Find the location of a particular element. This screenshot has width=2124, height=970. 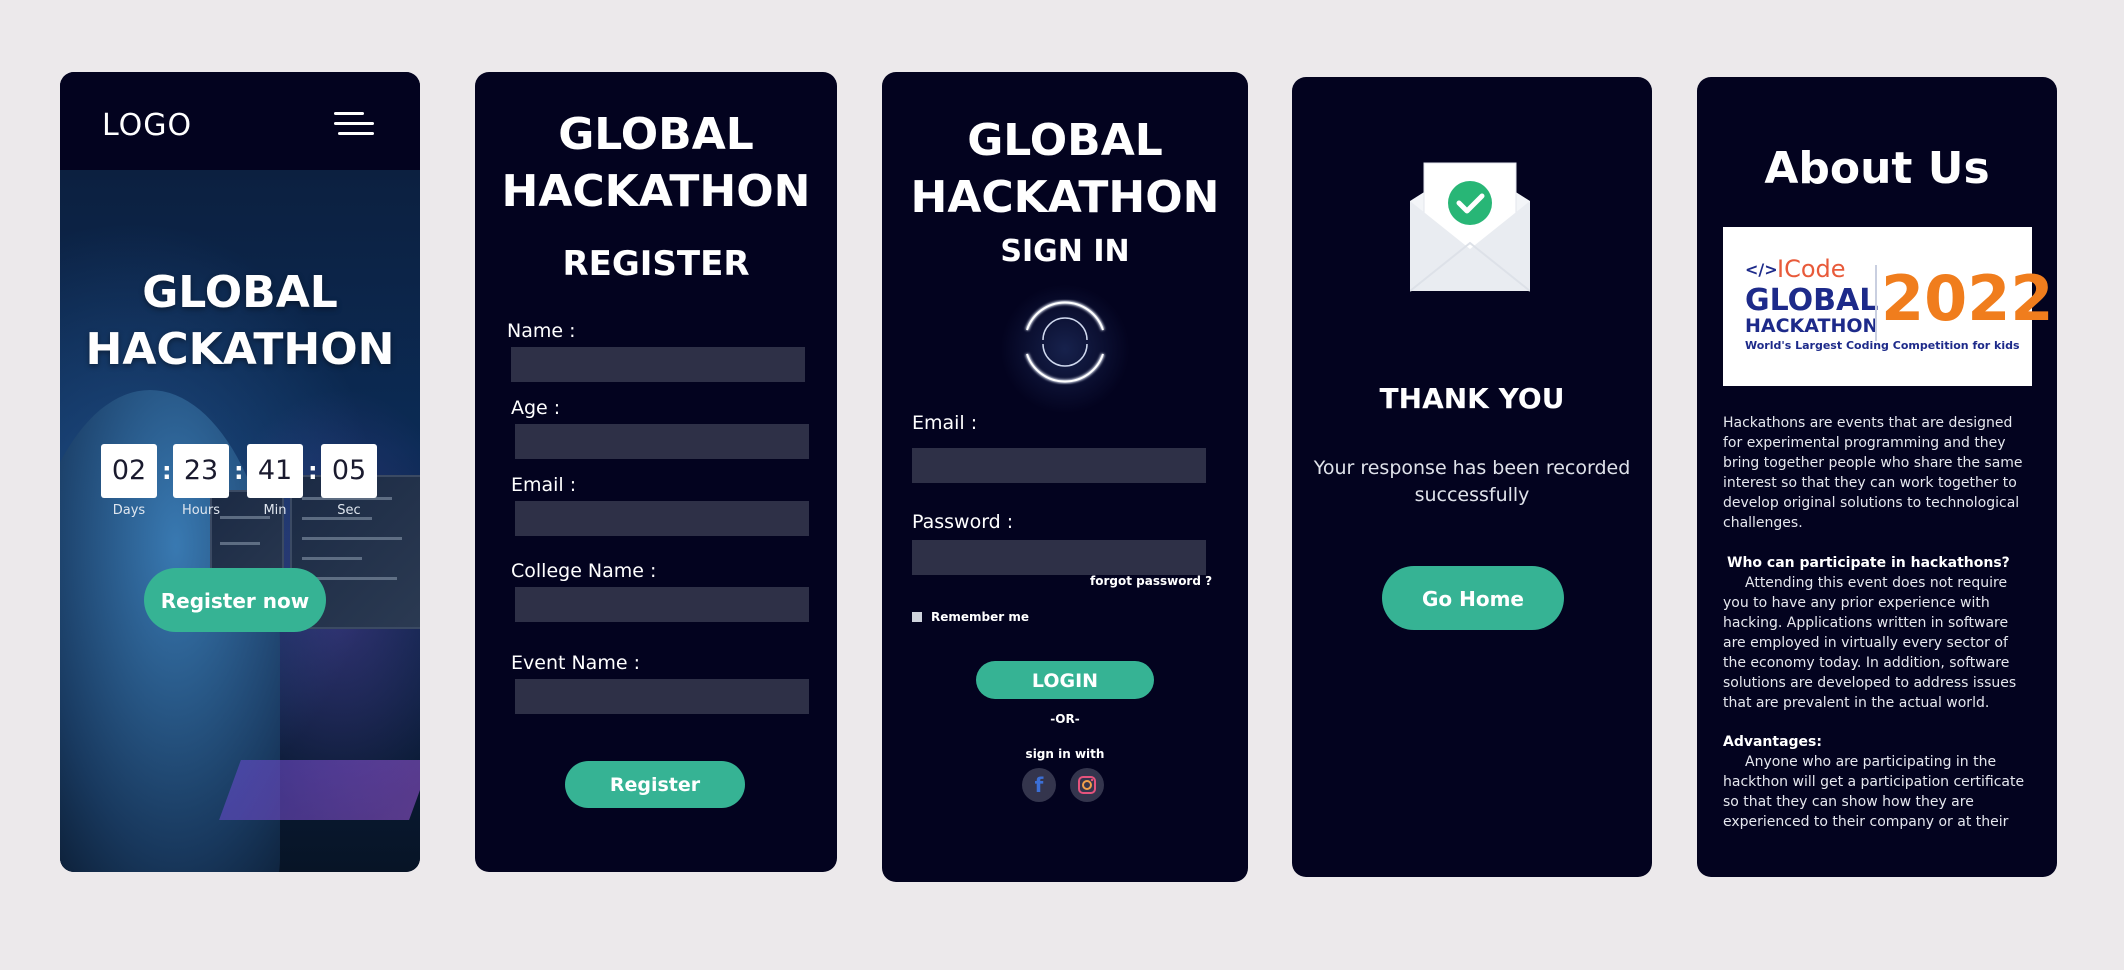

password-label: Password : is located at coordinates (963, 522).